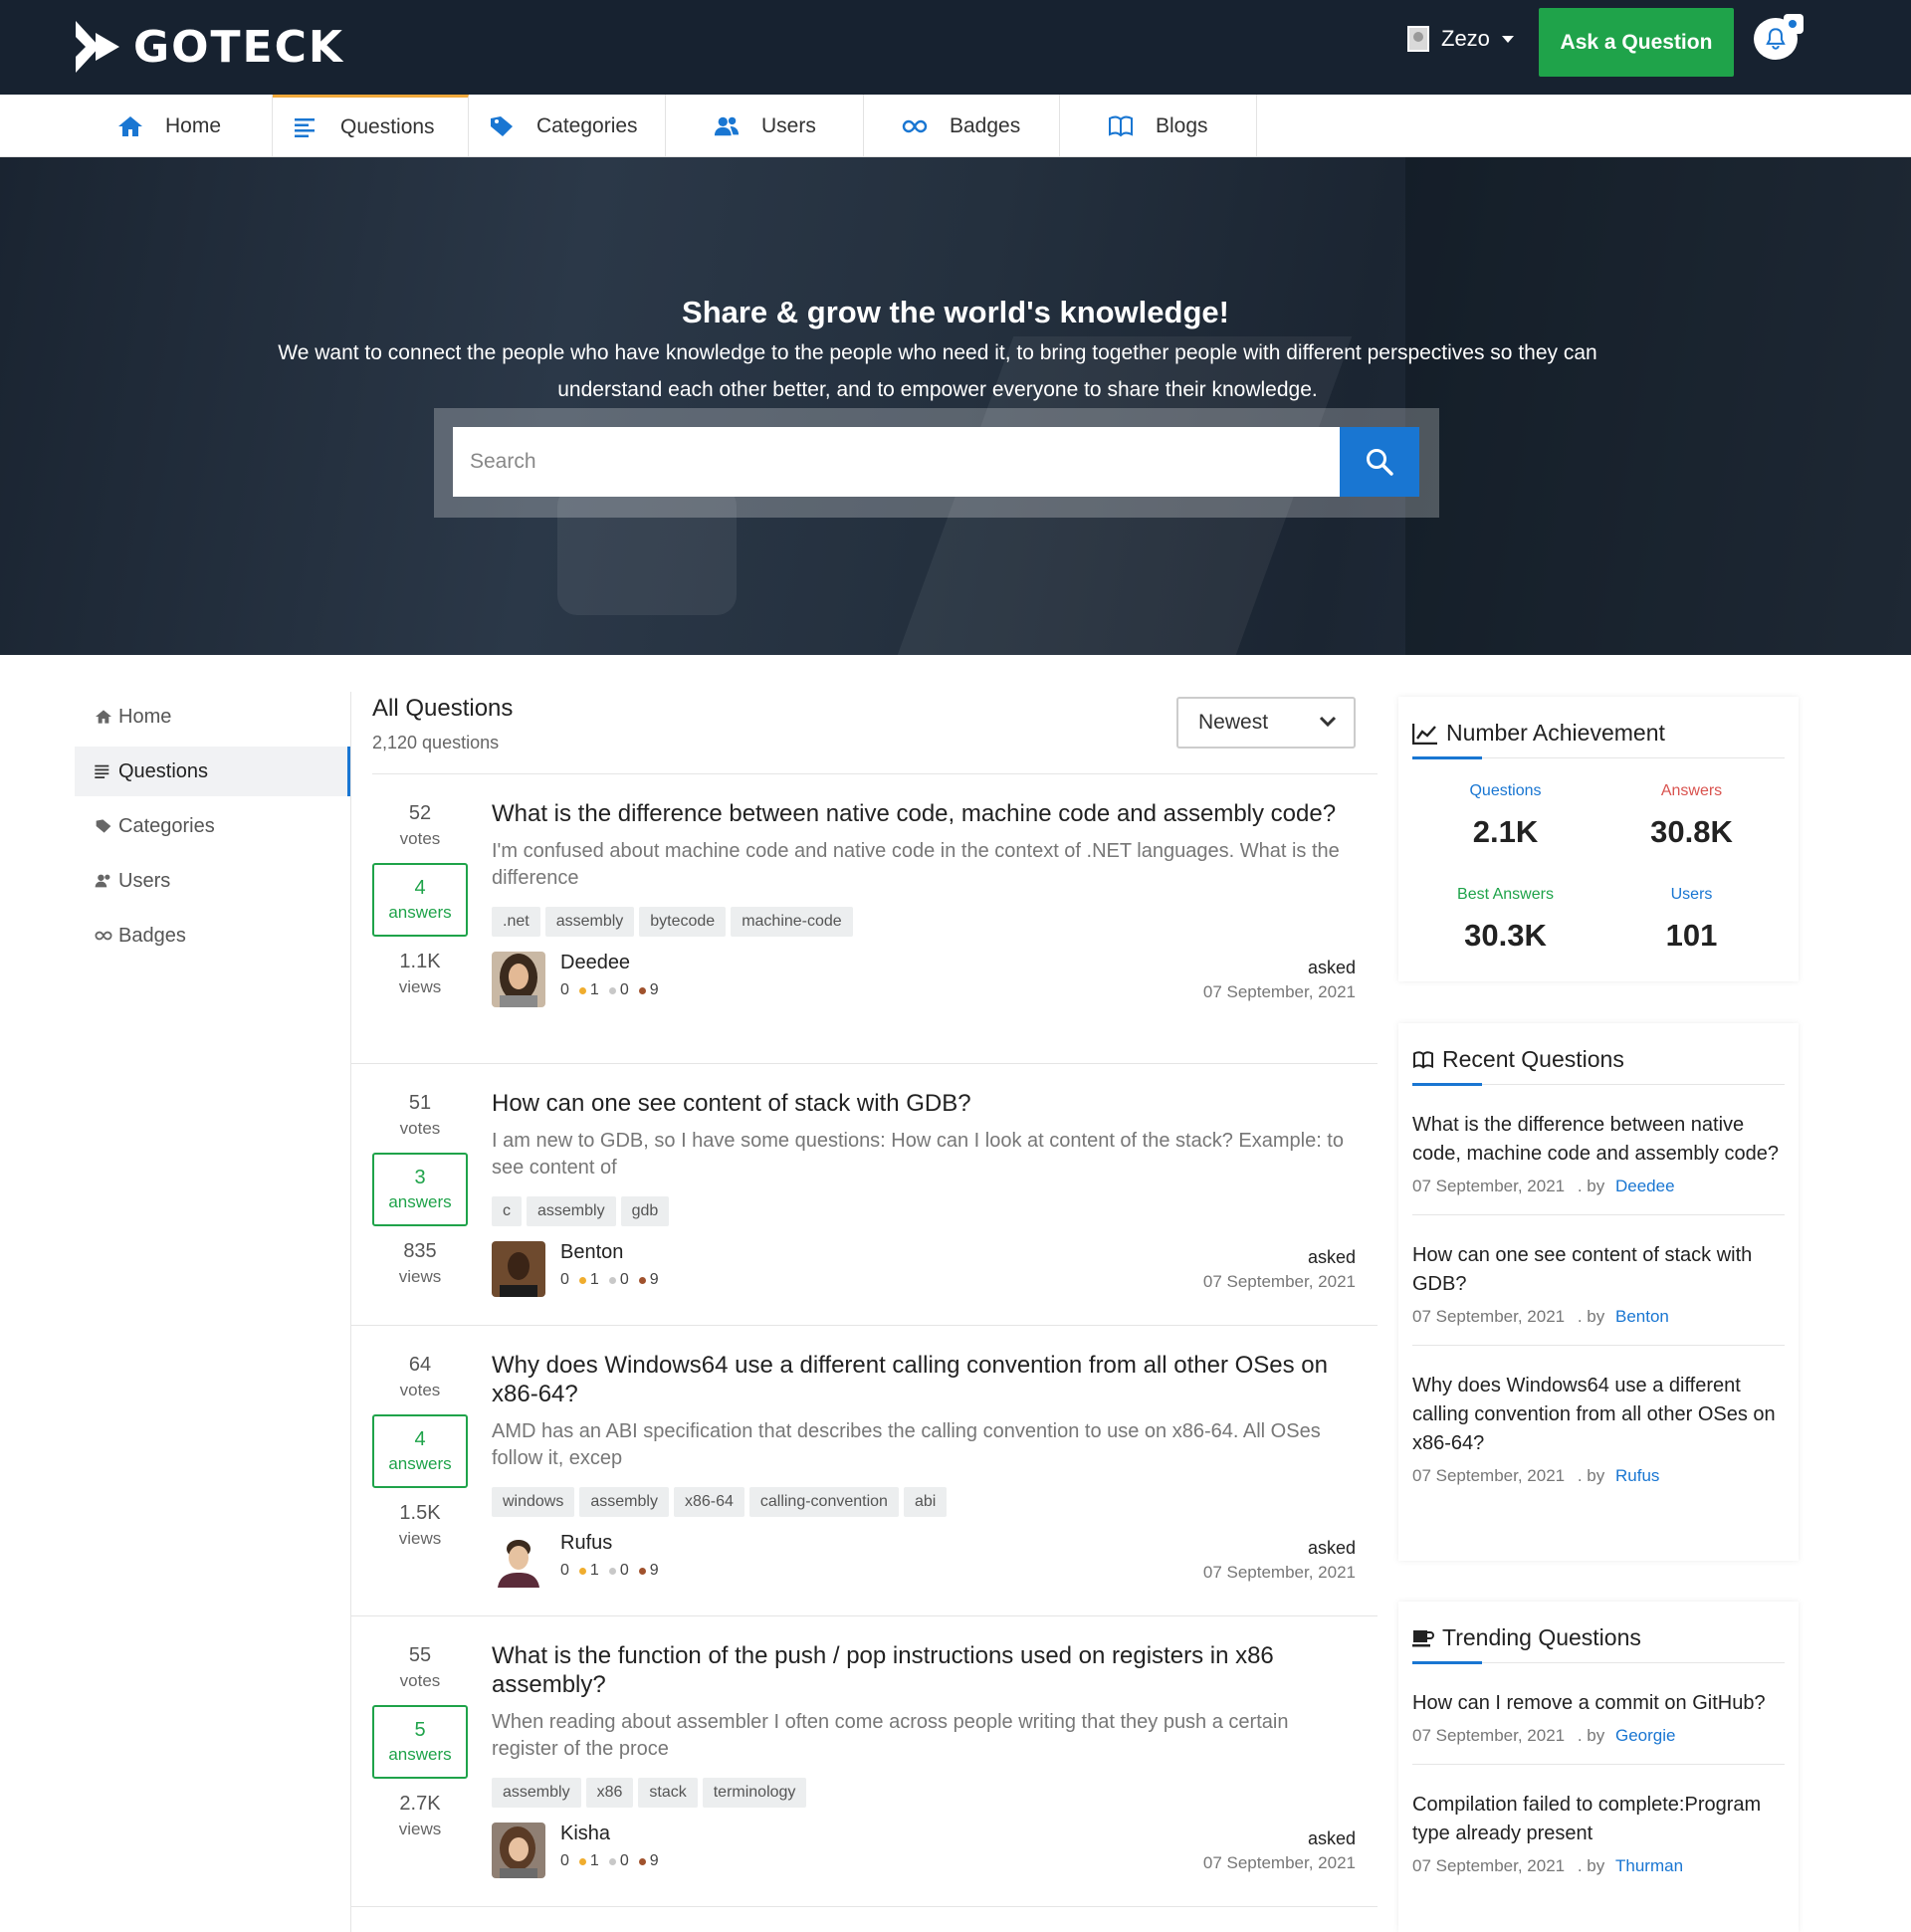  Describe the element at coordinates (1645, 1735) in the screenshot. I see `author-link: Georgie` at that location.